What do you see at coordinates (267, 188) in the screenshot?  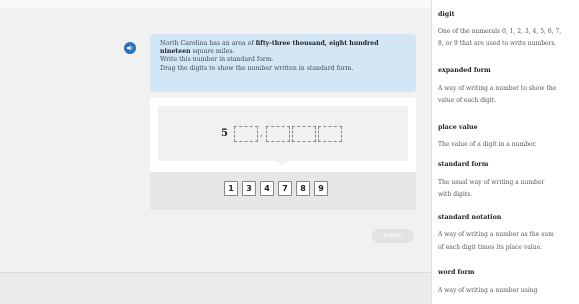 I see `digit-tile: 4` at bounding box center [267, 188].